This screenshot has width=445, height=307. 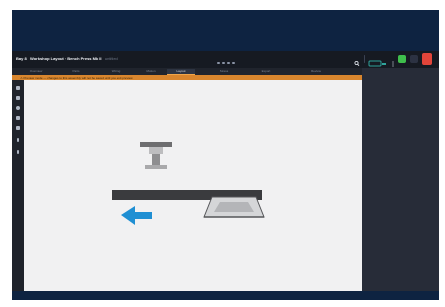 What do you see at coordinates (18, 140) in the screenshot?
I see `rotate-icon` at bounding box center [18, 140].